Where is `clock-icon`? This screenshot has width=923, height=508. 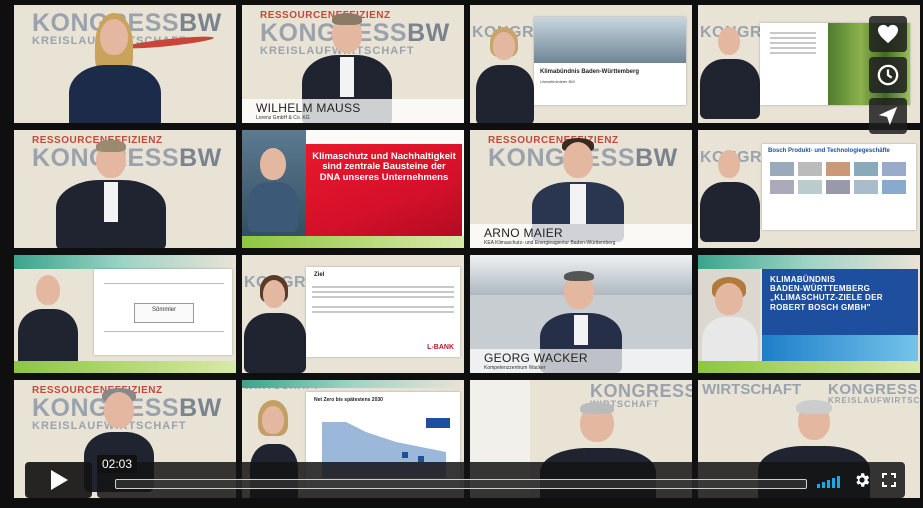 clock-icon is located at coordinates (888, 75).